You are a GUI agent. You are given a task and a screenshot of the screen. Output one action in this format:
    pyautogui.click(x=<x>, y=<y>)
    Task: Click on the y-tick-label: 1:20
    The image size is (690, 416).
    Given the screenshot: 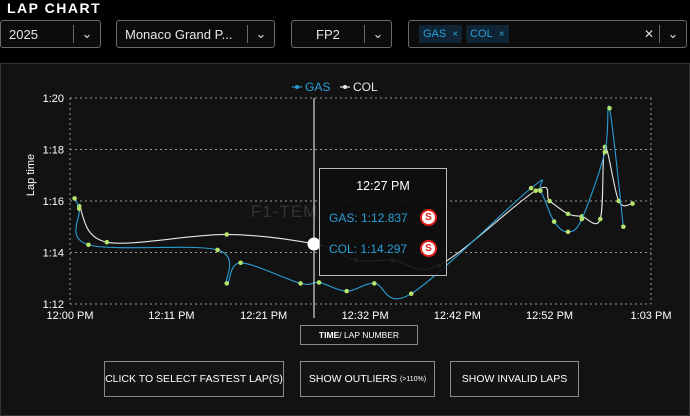 What is the action you would take?
    pyautogui.click(x=53, y=99)
    